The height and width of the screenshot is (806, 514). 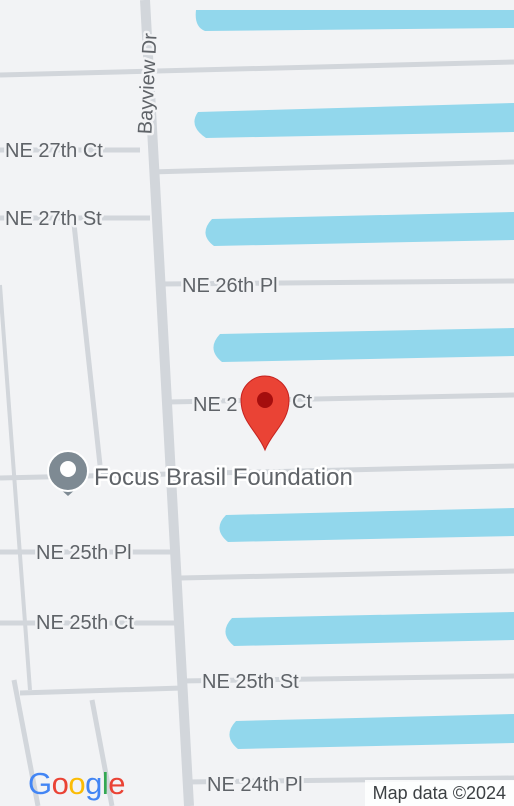 What do you see at coordinates (439, 793) in the screenshot?
I see `map-attribution: Map data ©2024` at bounding box center [439, 793].